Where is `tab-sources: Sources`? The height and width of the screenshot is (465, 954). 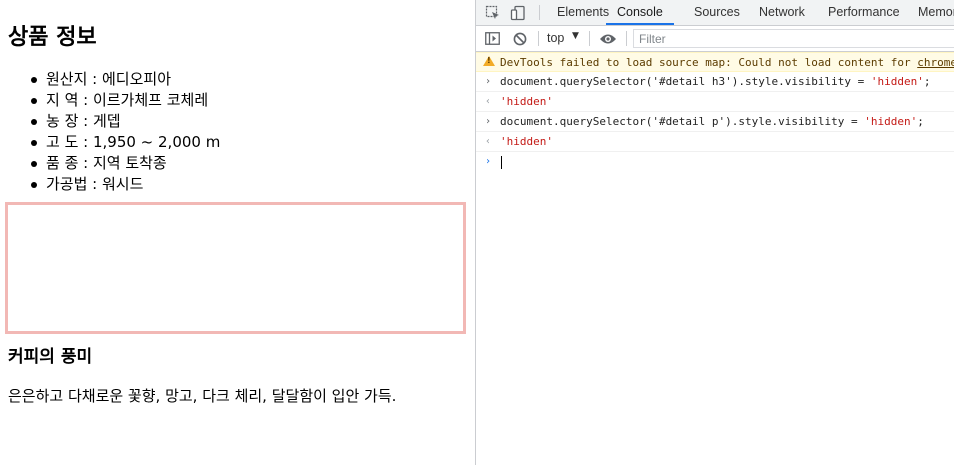
tab-sources: Sources is located at coordinates (717, 12).